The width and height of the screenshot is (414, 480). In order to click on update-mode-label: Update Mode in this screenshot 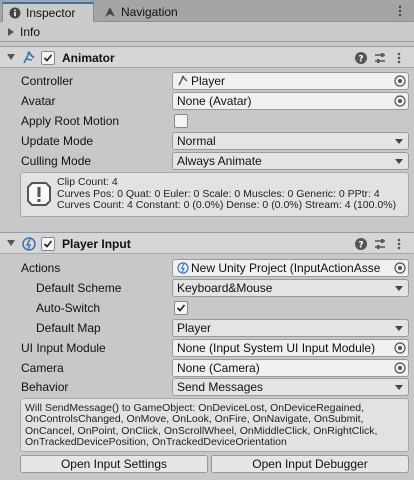, I will do `click(57, 141)`.